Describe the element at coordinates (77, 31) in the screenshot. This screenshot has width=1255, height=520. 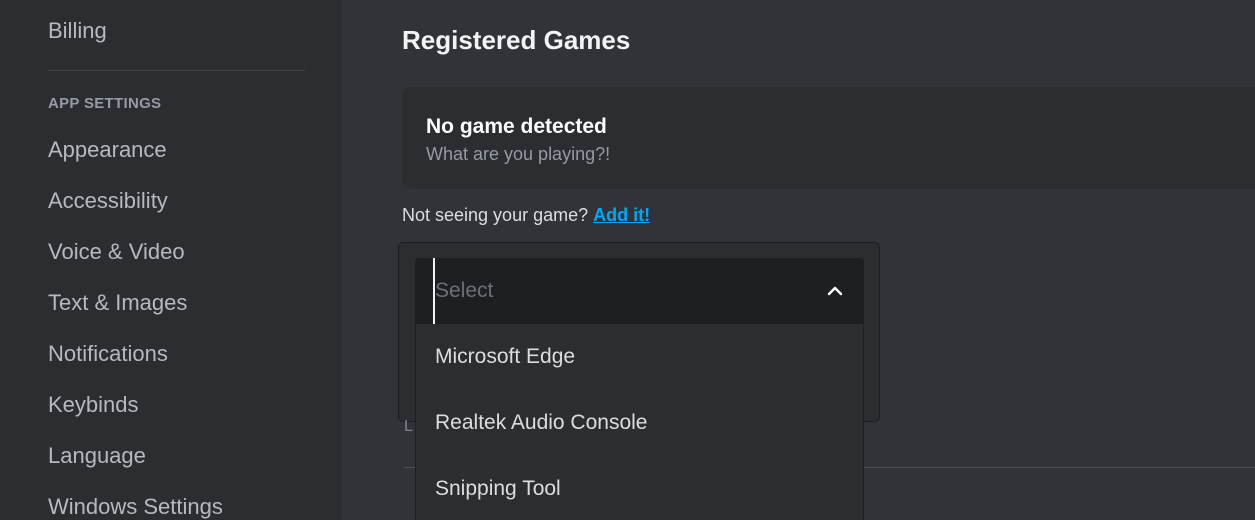
I see `sidebar-item-billing: Billing` at that location.